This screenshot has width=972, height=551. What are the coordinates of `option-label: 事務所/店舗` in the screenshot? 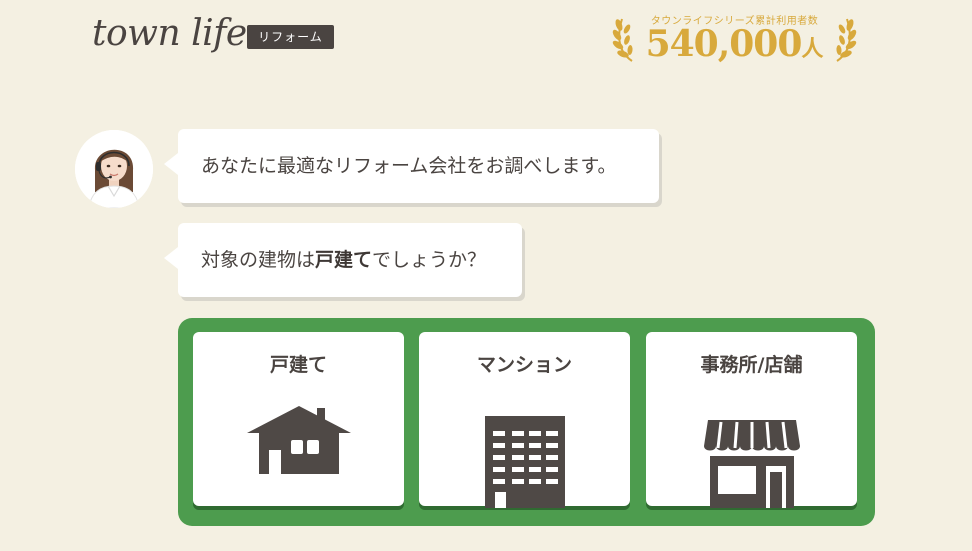 It's located at (751, 365).